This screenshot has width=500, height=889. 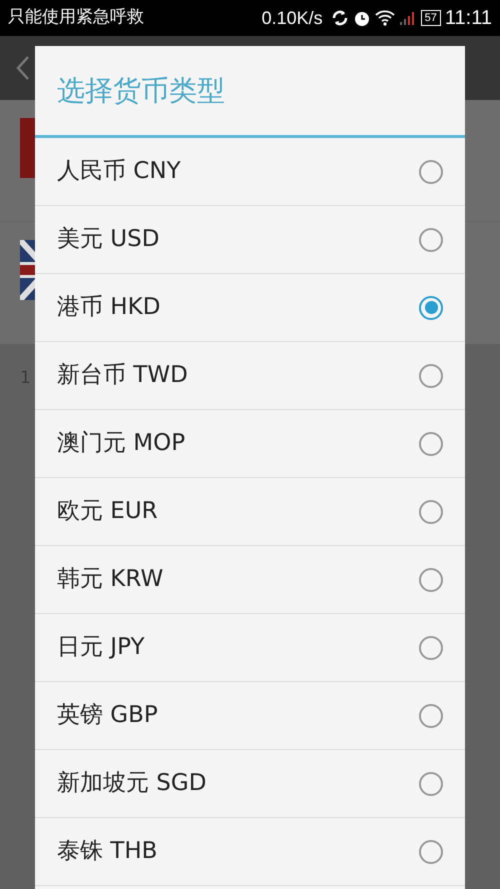 What do you see at coordinates (141, 90) in the screenshot?
I see `dialog-title: 选择货币类型` at bounding box center [141, 90].